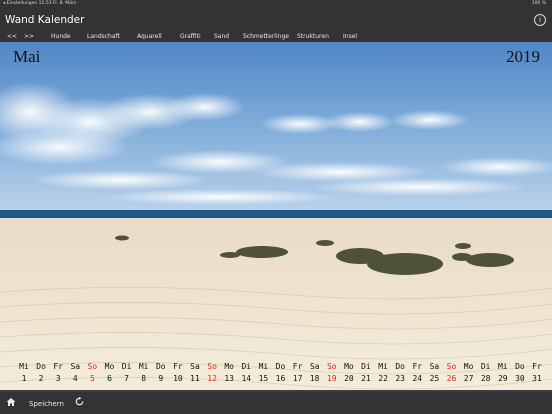 The height and width of the screenshot is (414, 552). Describe the element at coordinates (540, 20) in the screenshot. I see `info-icon: i` at that location.